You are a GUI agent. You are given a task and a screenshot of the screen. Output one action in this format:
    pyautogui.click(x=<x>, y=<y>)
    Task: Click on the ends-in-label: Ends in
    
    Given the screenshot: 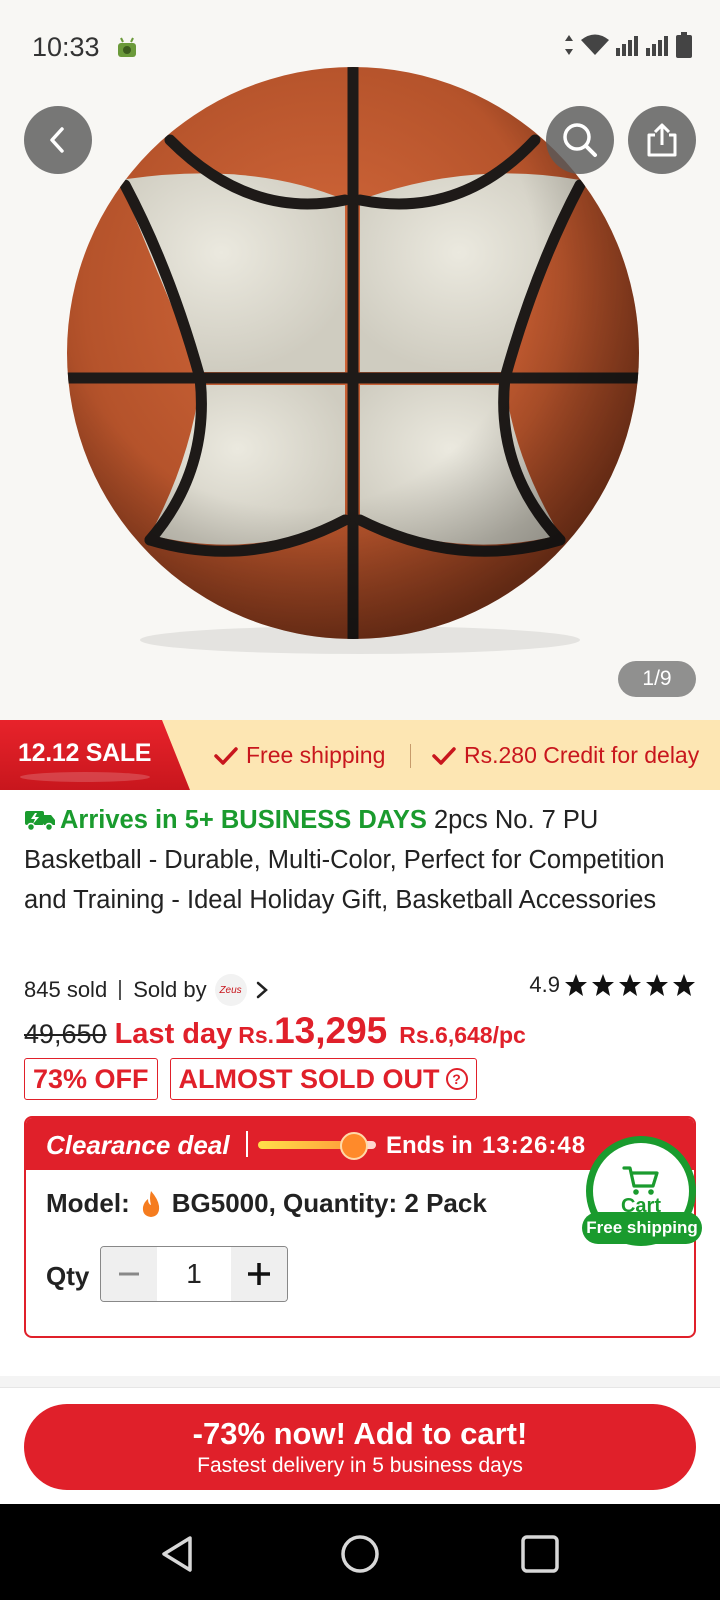 What is the action you would take?
    pyautogui.click(x=429, y=1145)
    